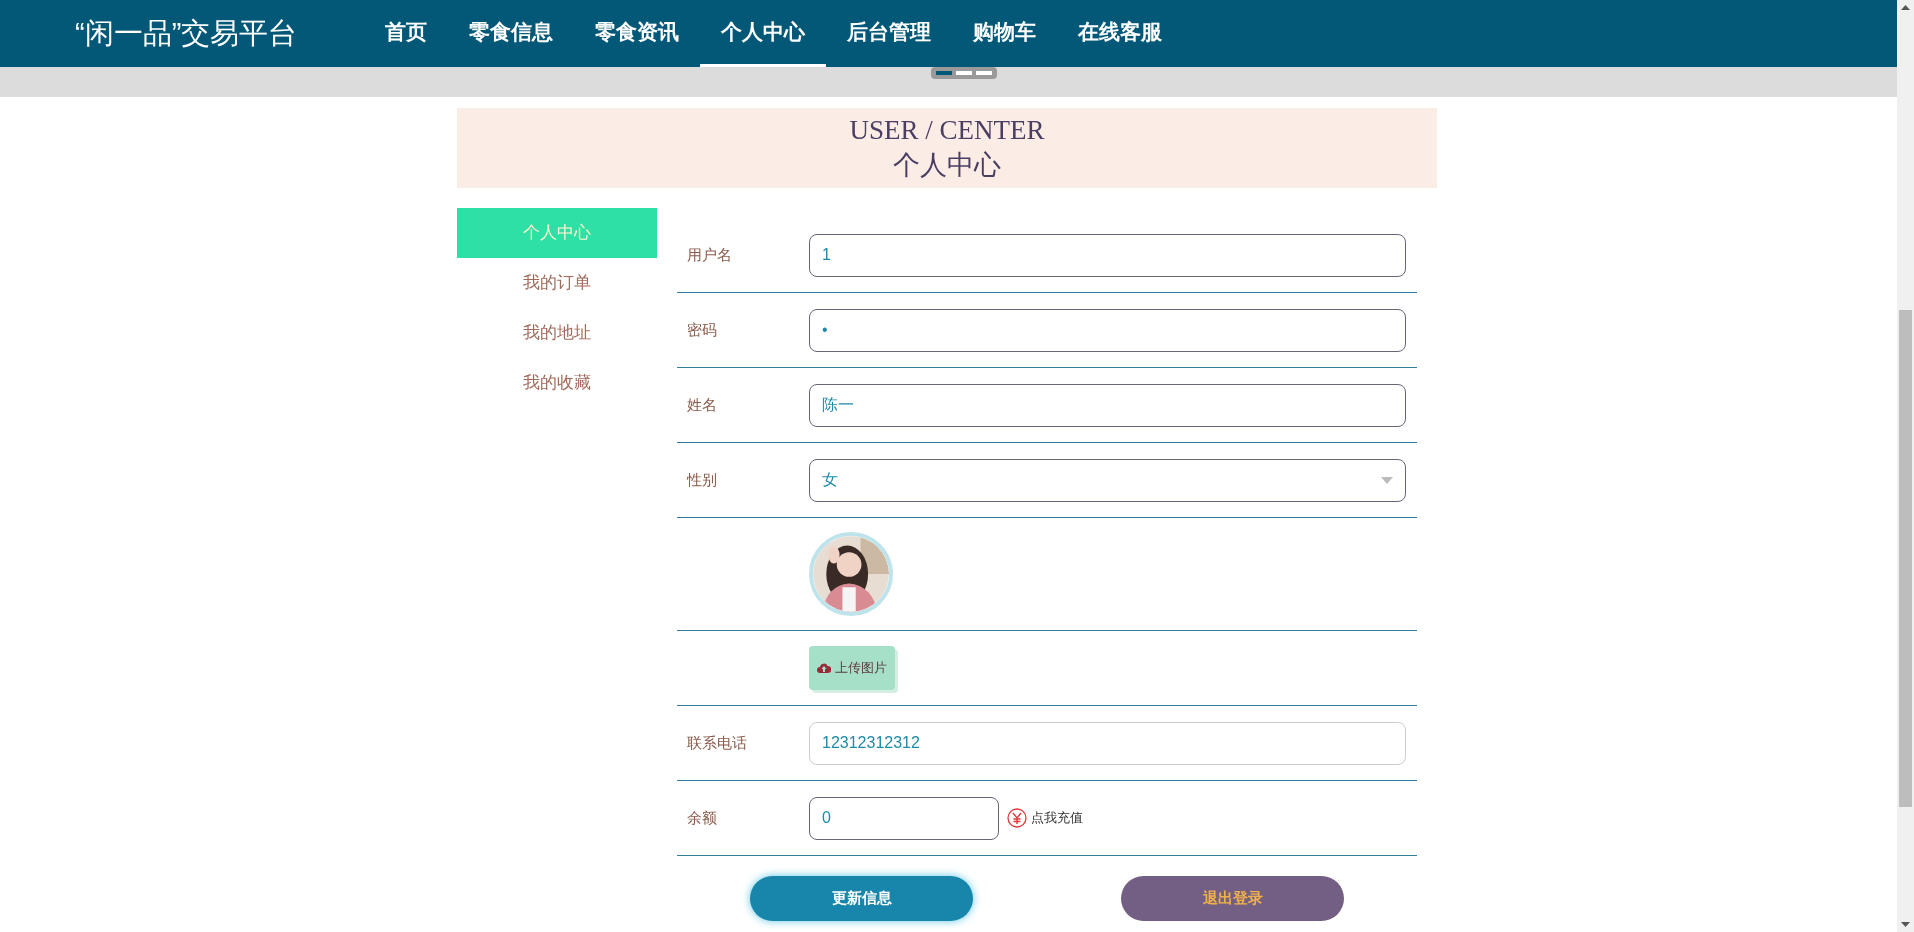 This screenshot has width=1914, height=932. What do you see at coordinates (1232, 898) in the screenshot?
I see `logout-button: 退出登录` at bounding box center [1232, 898].